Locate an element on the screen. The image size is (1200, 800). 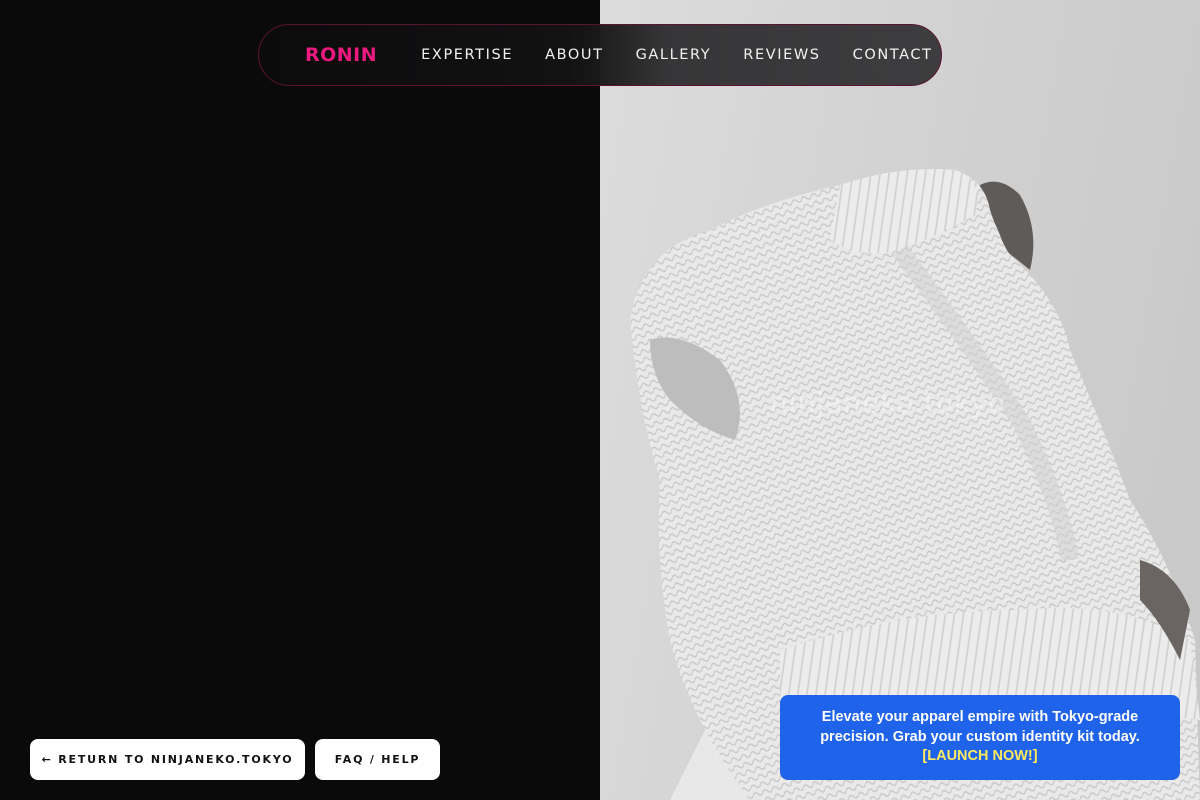
watermark-text: ninjaneko.tokyo is located at coordinates (888, 402).